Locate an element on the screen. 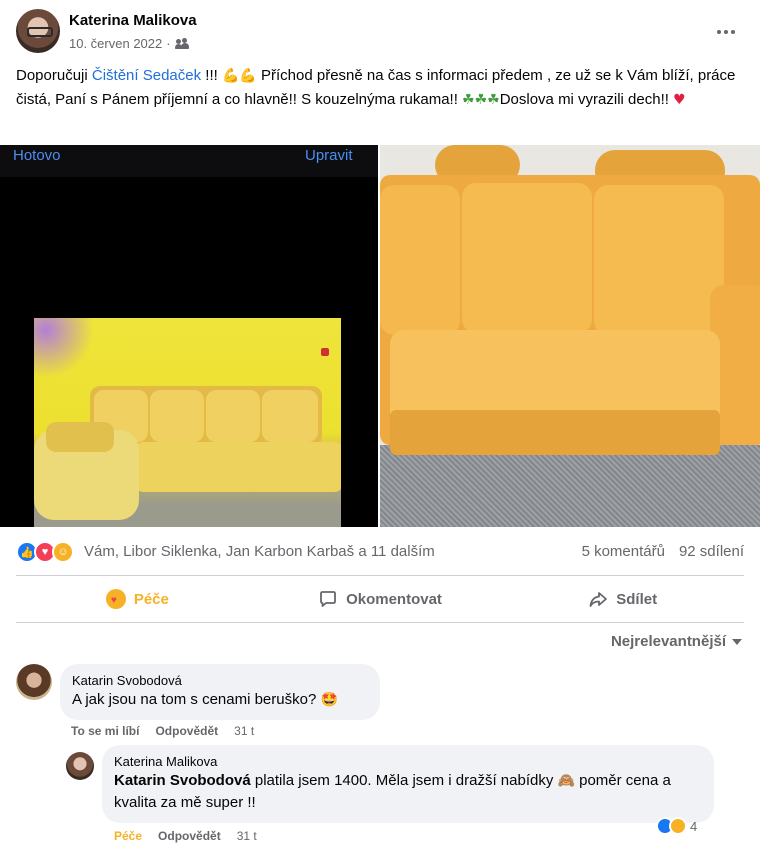 This screenshot has width=760, height=846. comment-time: 31 t is located at coordinates (244, 731).